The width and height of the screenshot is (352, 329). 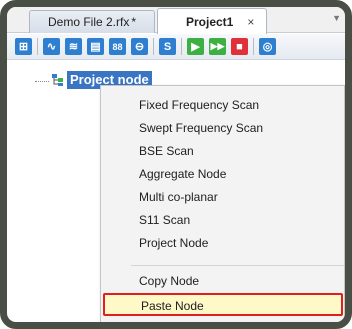 What do you see at coordinates (222, 174) in the screenshot?
I see `menu-item-aggregate-node: Aggregate Node` at bounding box center [222, 174].